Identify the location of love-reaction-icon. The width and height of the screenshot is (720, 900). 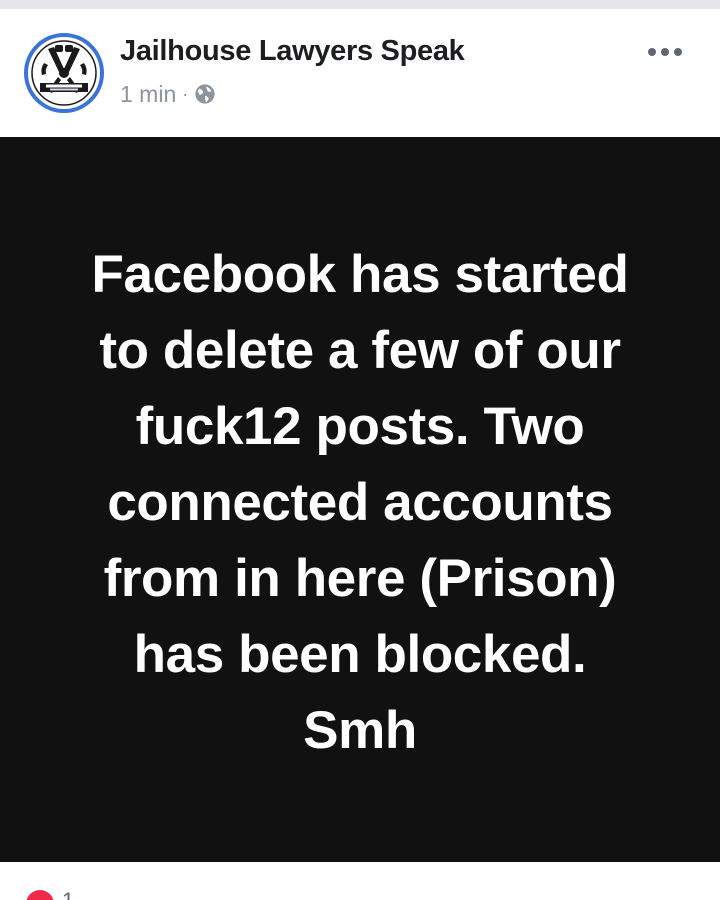
(40, 895).